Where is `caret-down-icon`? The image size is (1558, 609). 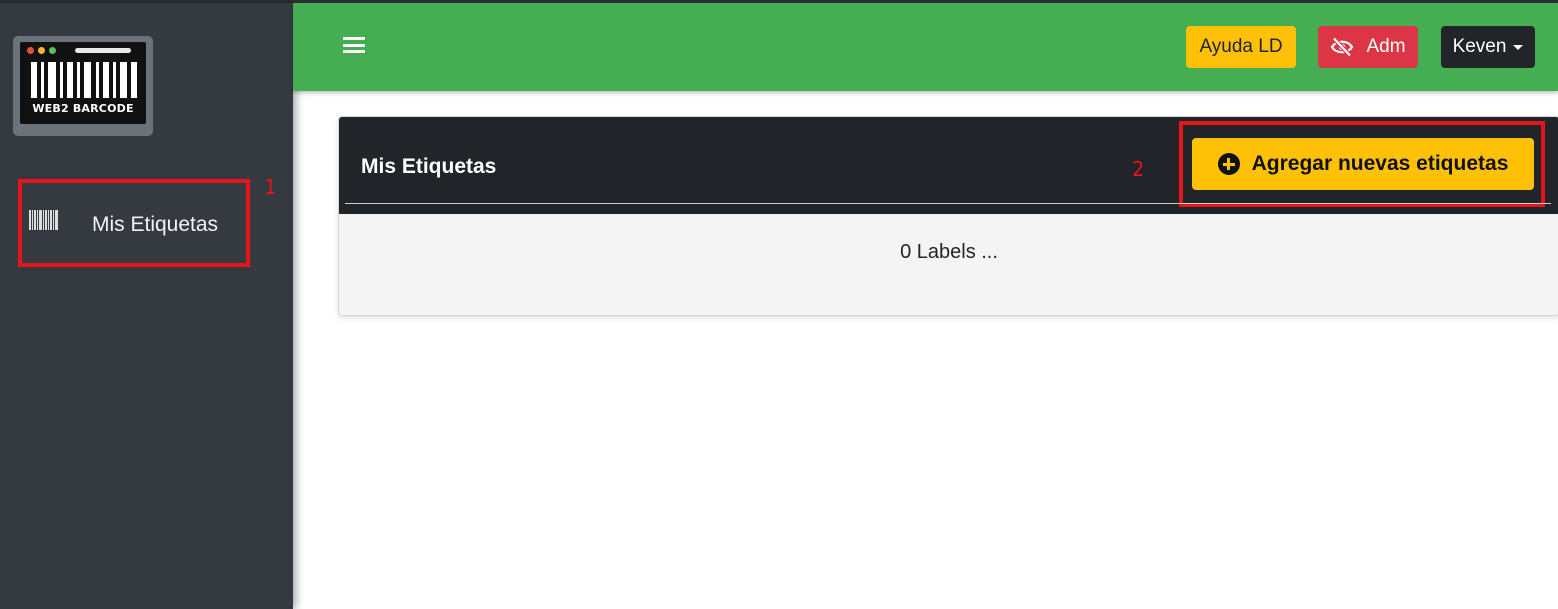
caret-down-icon is located at coordinates (1518, 47).